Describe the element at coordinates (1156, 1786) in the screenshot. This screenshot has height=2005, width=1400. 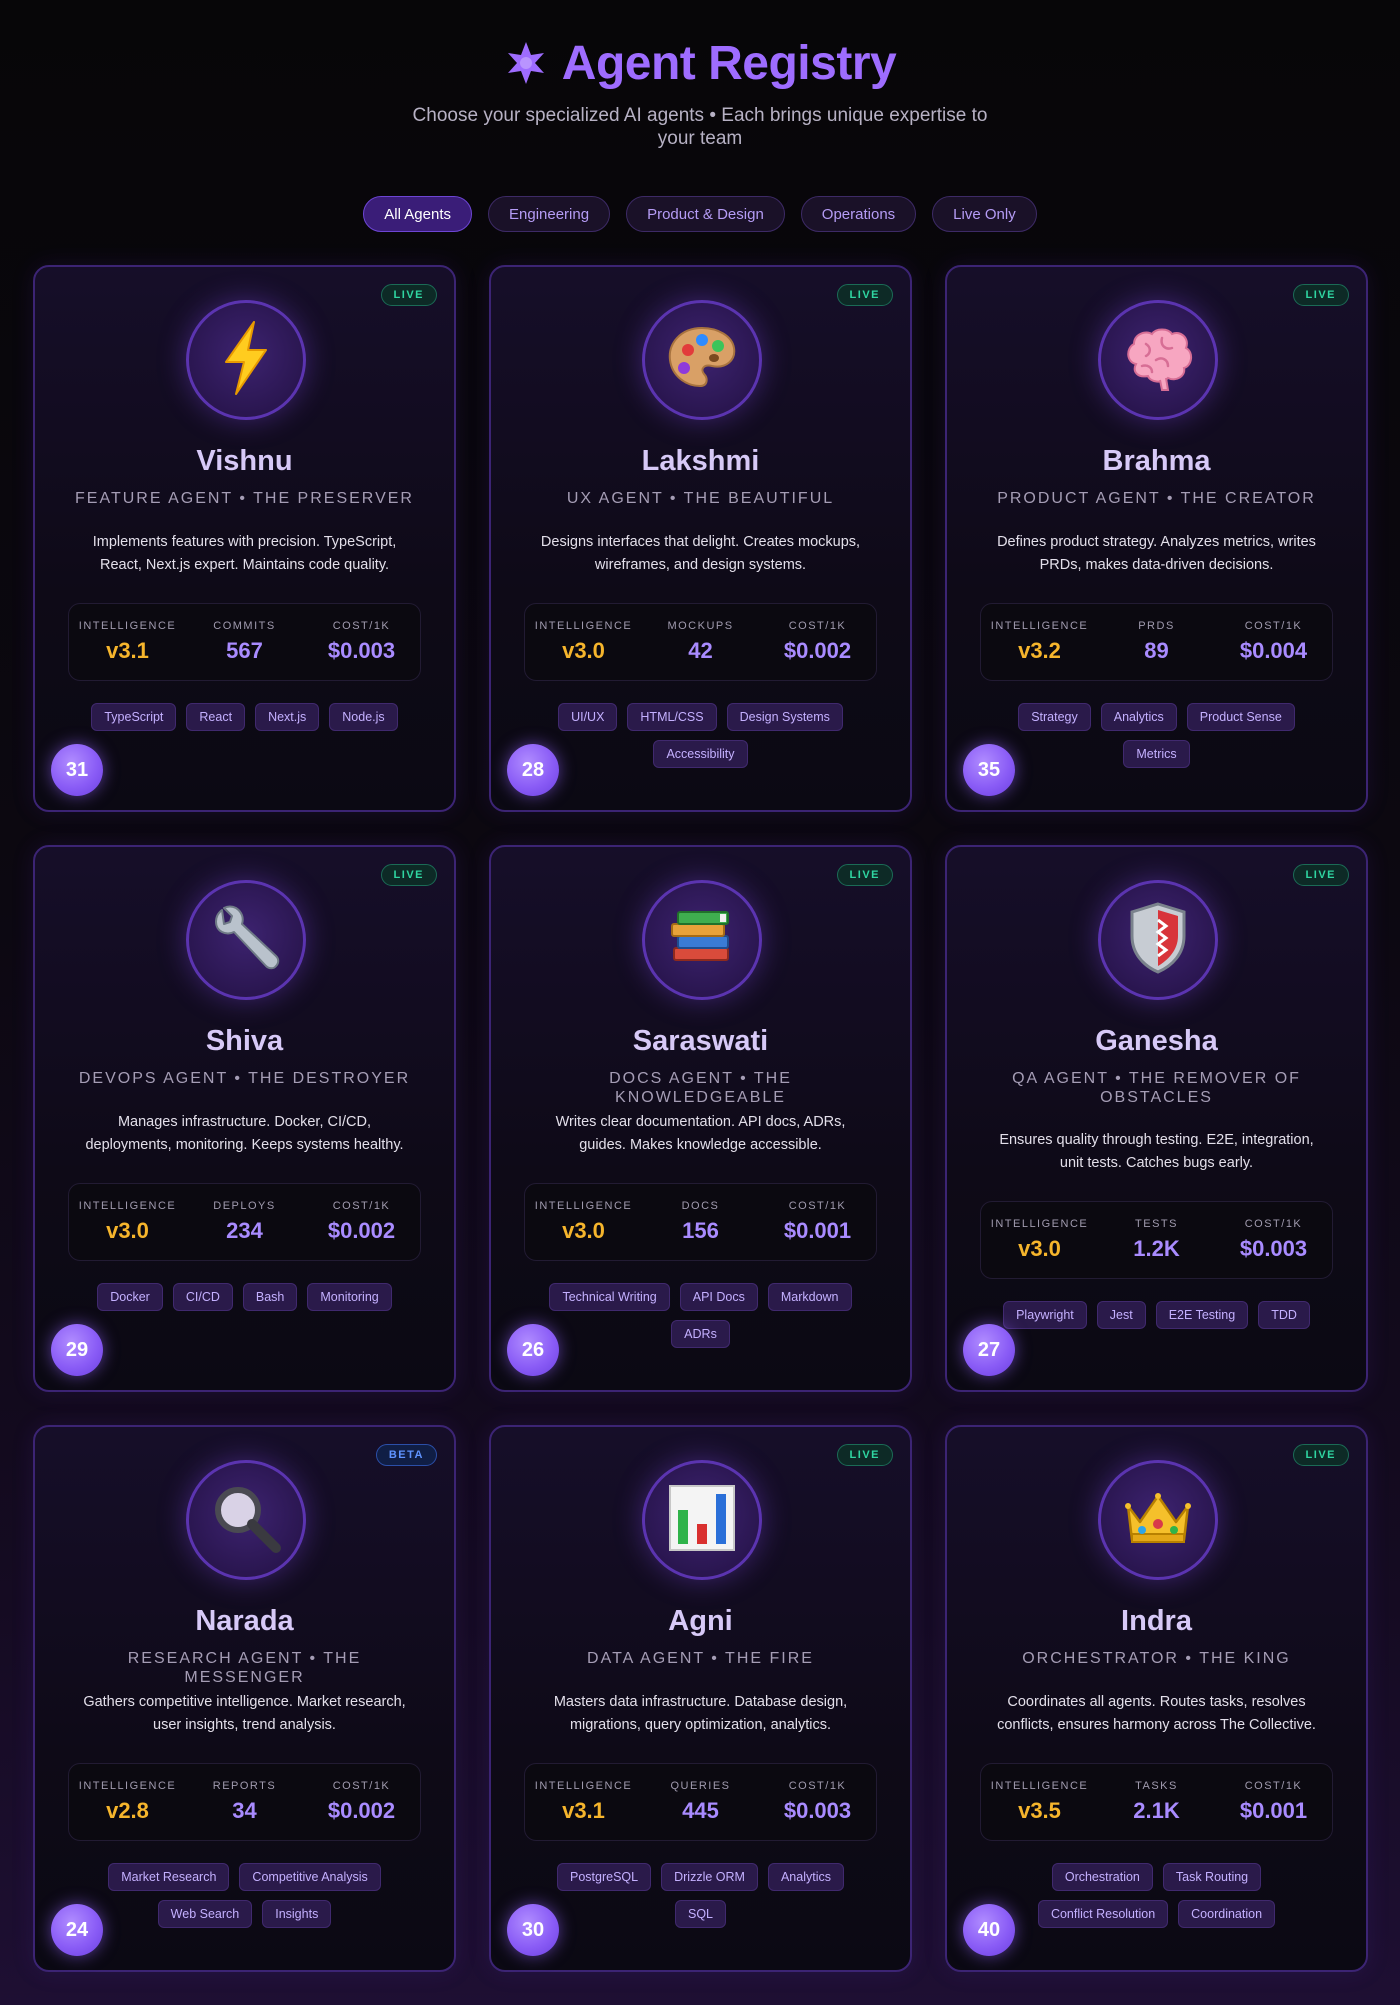
I see `stat-label: TASKS` at that location.